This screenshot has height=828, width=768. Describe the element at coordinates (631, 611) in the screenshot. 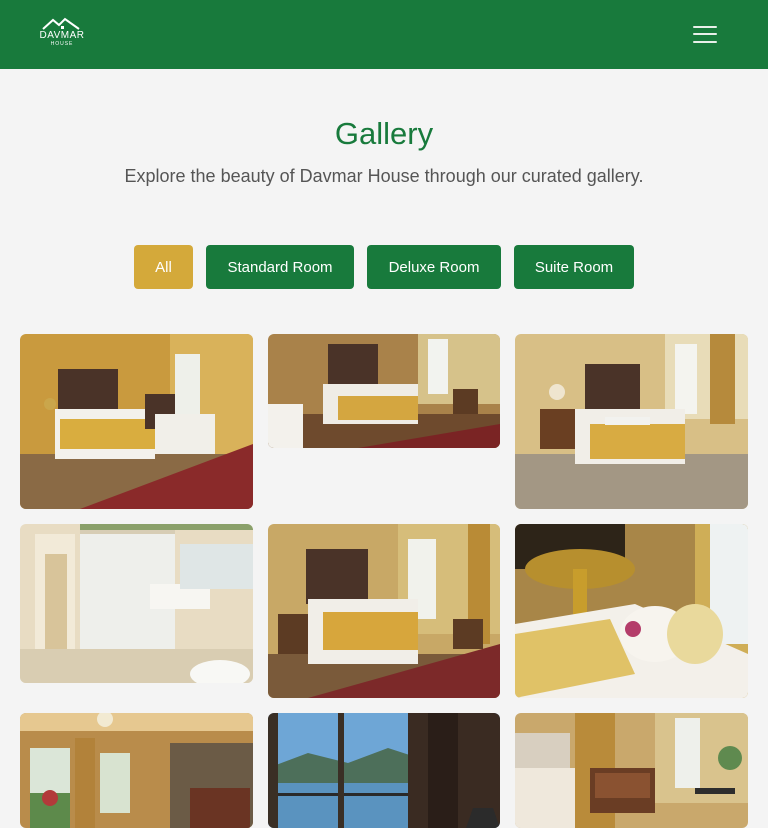

I see `gallery-photo-pillows-closeup` at that location.